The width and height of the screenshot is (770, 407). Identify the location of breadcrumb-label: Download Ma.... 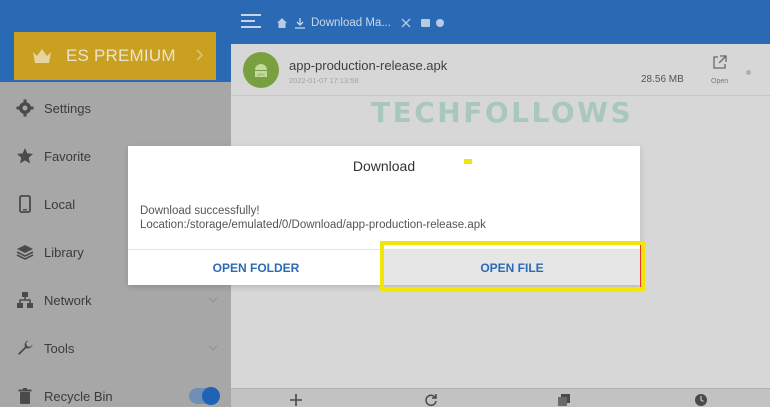
(351, 23).